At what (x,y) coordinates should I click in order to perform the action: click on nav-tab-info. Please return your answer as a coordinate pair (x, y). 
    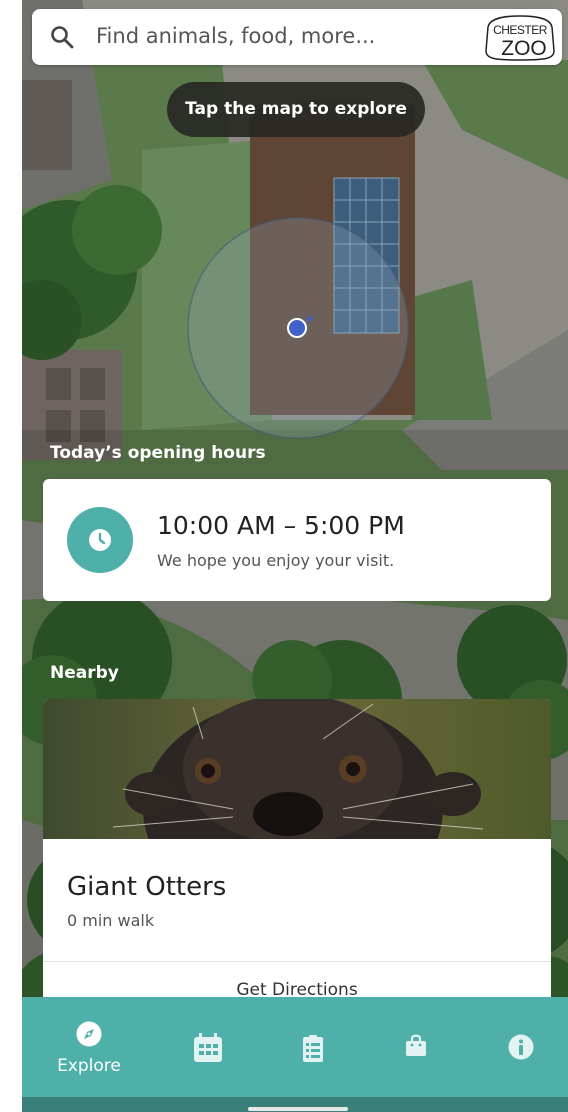
    Looking at the image, I should click on (517, 1047).